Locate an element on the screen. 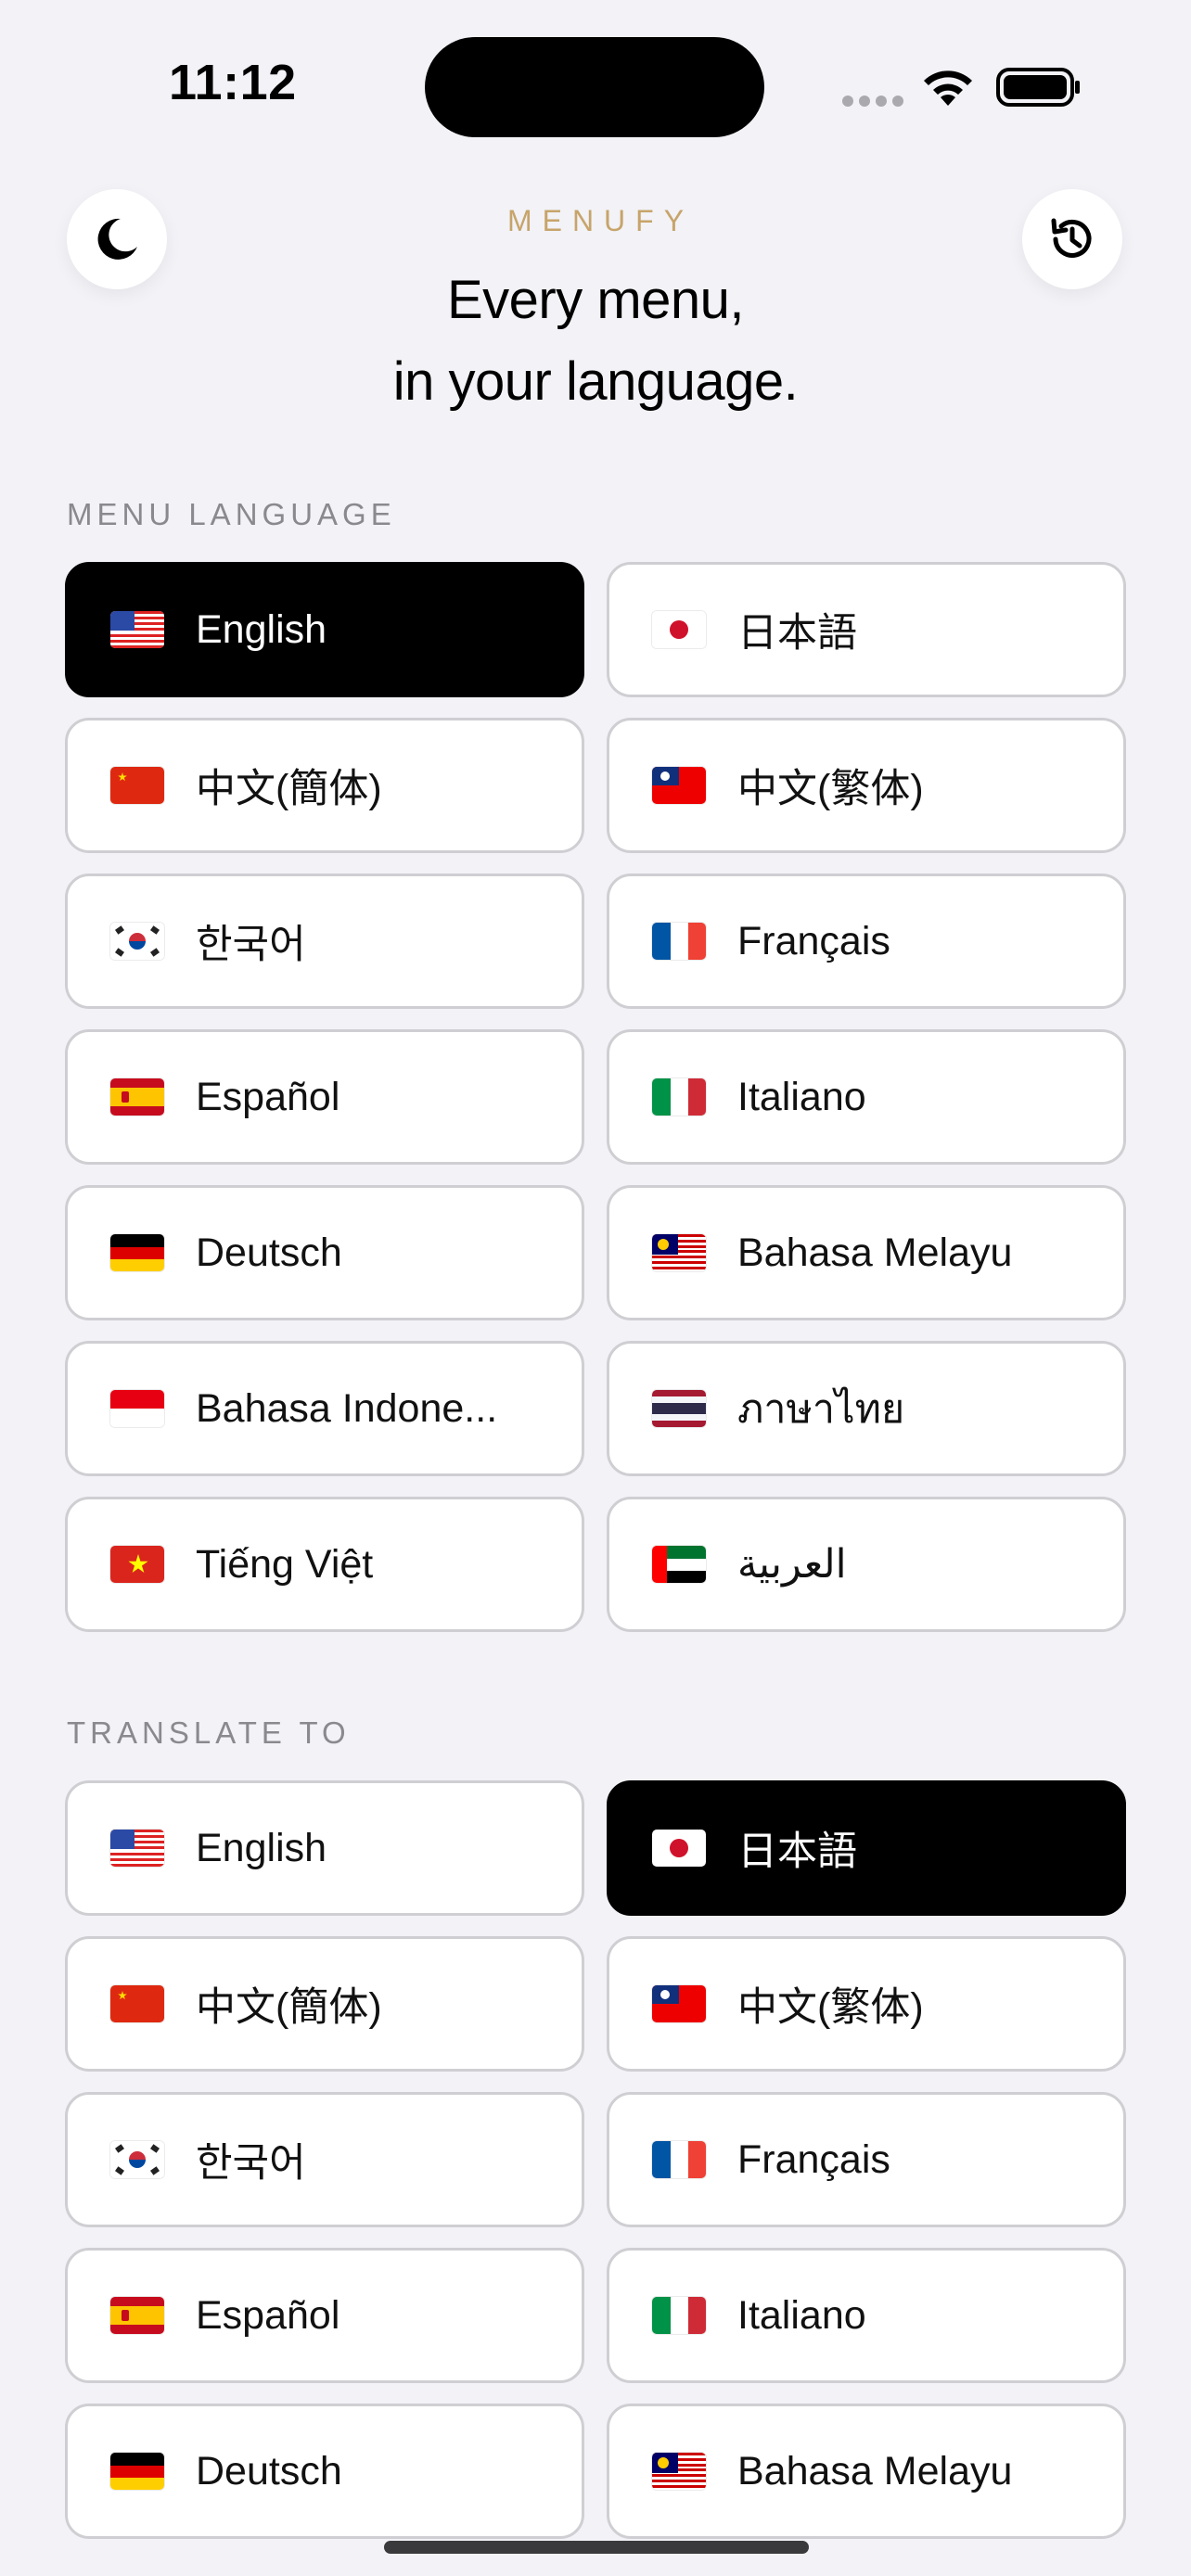 The height and width of the screenshot is (2576, 1191). flag-th-icon is located at coordinates (679, 1408).